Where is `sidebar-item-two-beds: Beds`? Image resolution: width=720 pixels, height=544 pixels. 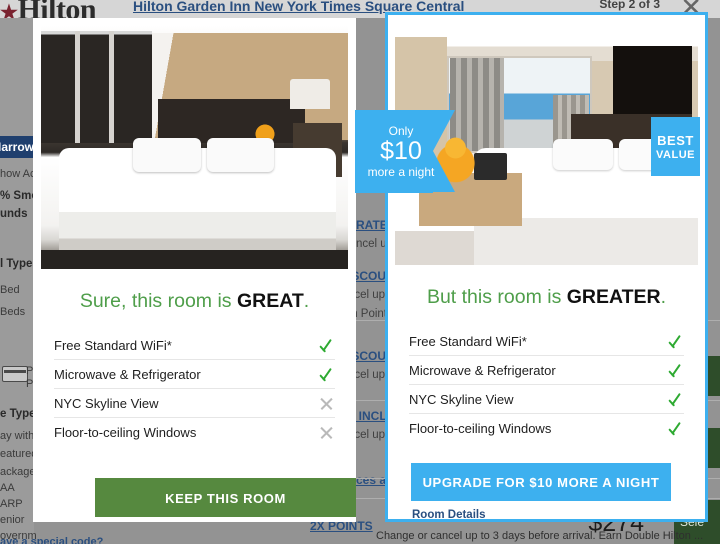 sidebar-item-two-beds: Beds is located at coordinates (12, 312).